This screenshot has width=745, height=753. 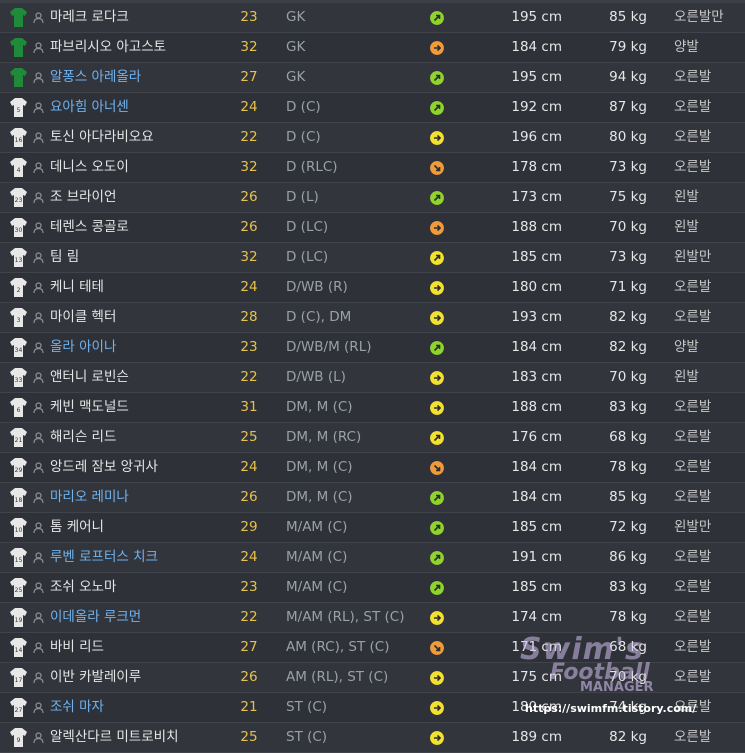 I want to click on player-name: 이반 카발레이루, so click(x=95, y=677).